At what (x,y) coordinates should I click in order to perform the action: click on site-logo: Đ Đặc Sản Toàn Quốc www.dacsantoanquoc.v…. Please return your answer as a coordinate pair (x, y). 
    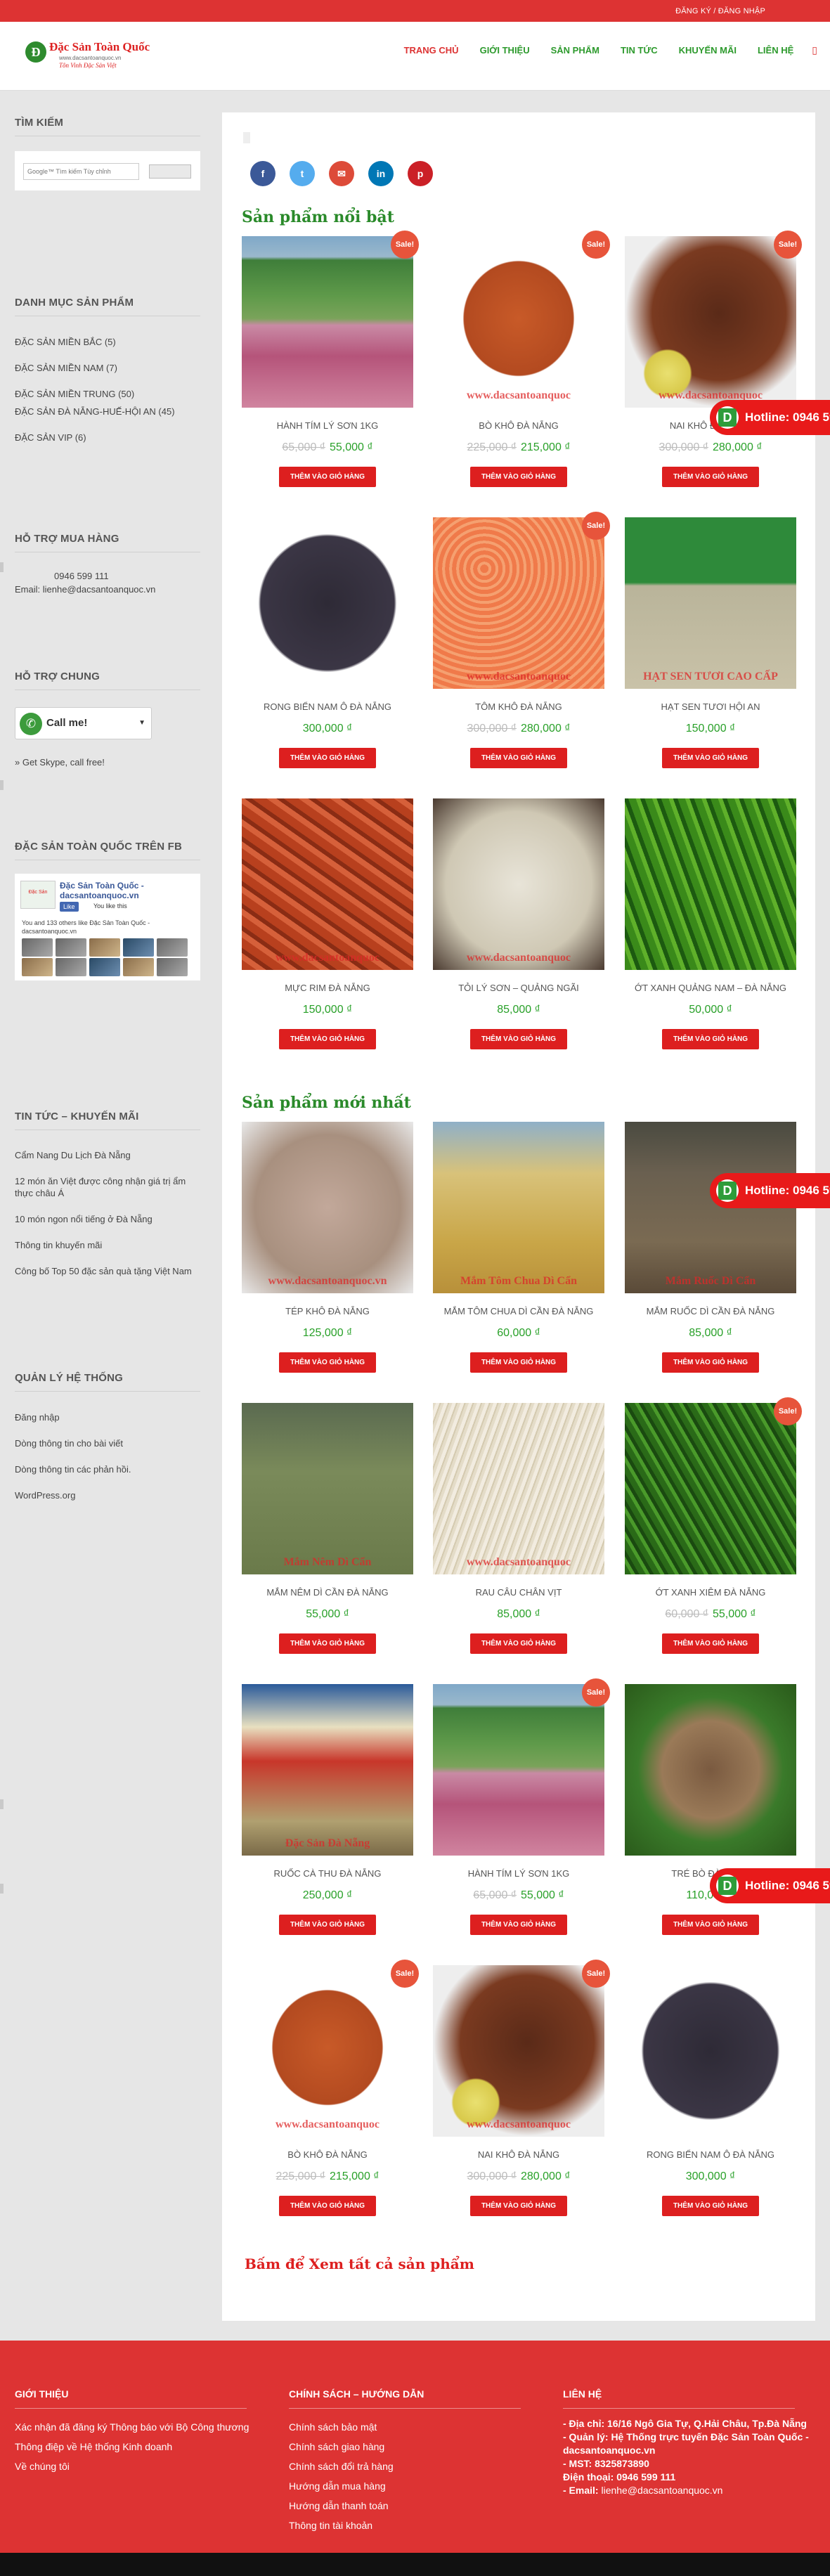
    Looking at the image, I should click on (88, 58).